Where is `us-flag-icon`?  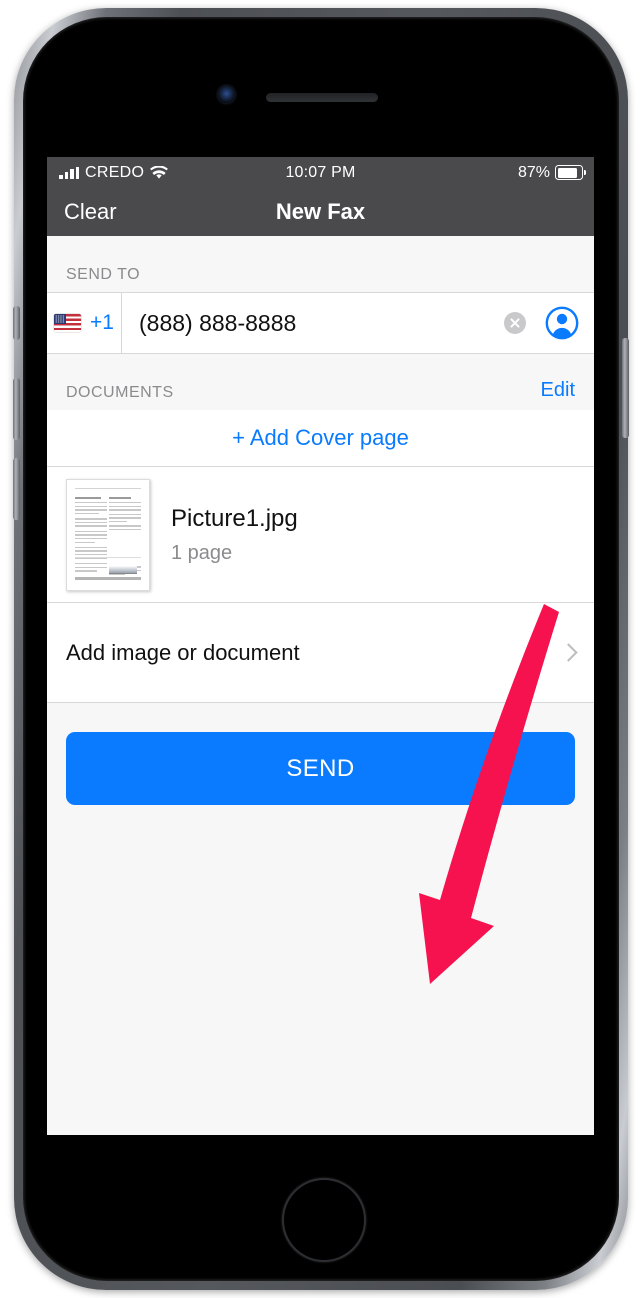
us-flag-icon is located at coordinates (68, 323).